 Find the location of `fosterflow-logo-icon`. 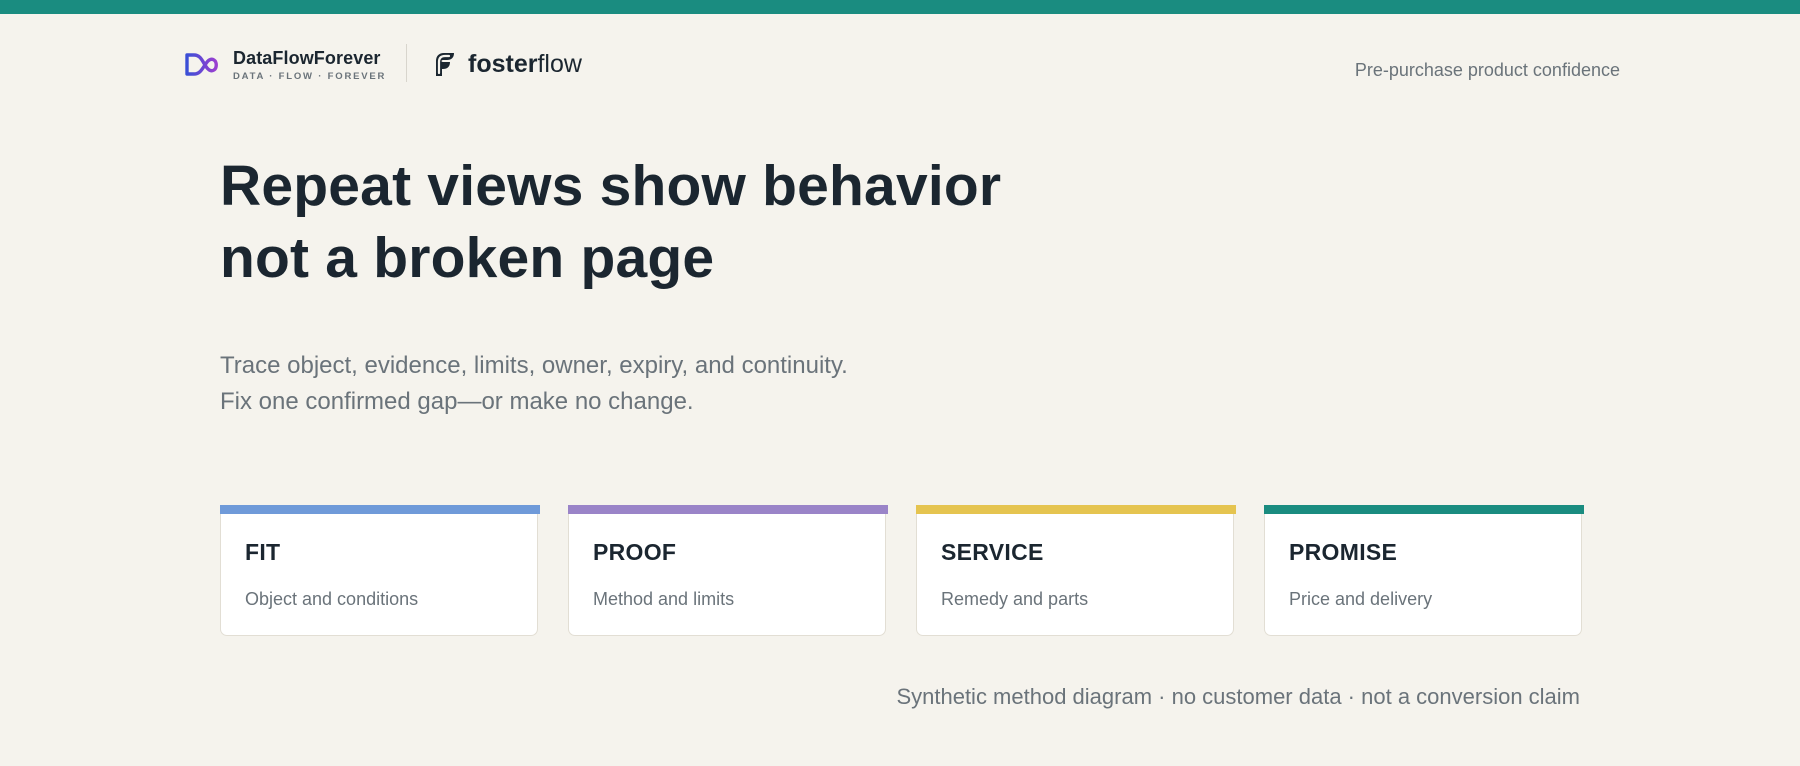

fosterflow-logo-icon is located at coordinates (445, 64).